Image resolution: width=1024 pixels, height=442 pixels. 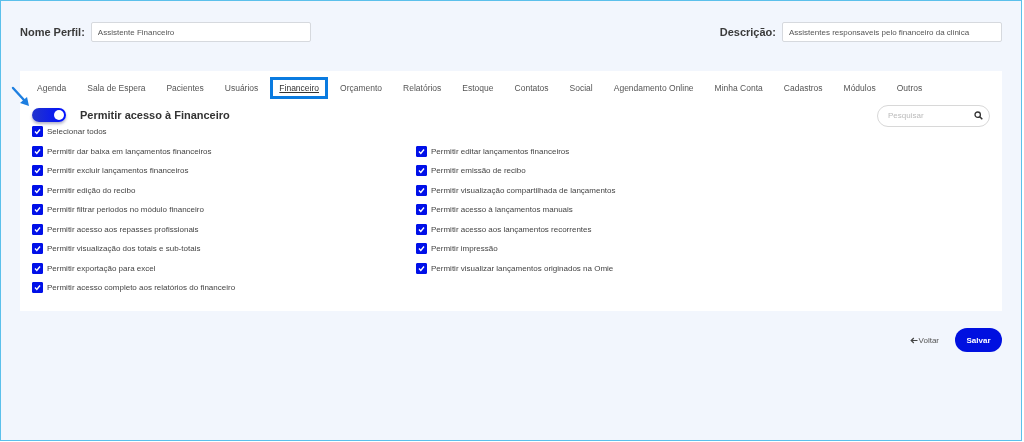 What do you see at coordinates (299, 88) in the screenshot?
I see `tab: Financeiro` at bounding box center [299, 88].